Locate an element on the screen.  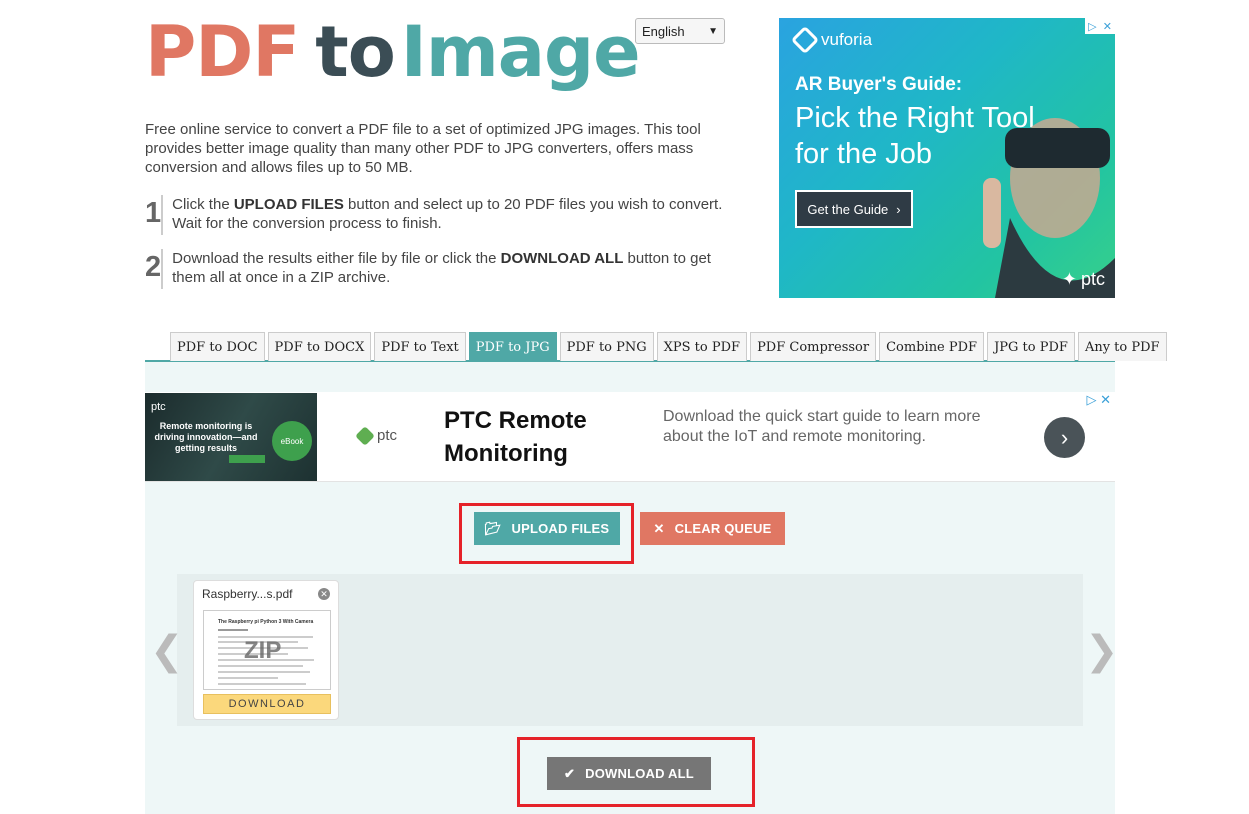
logo-pdf-text: PDF is located at coordinates (222, 52).